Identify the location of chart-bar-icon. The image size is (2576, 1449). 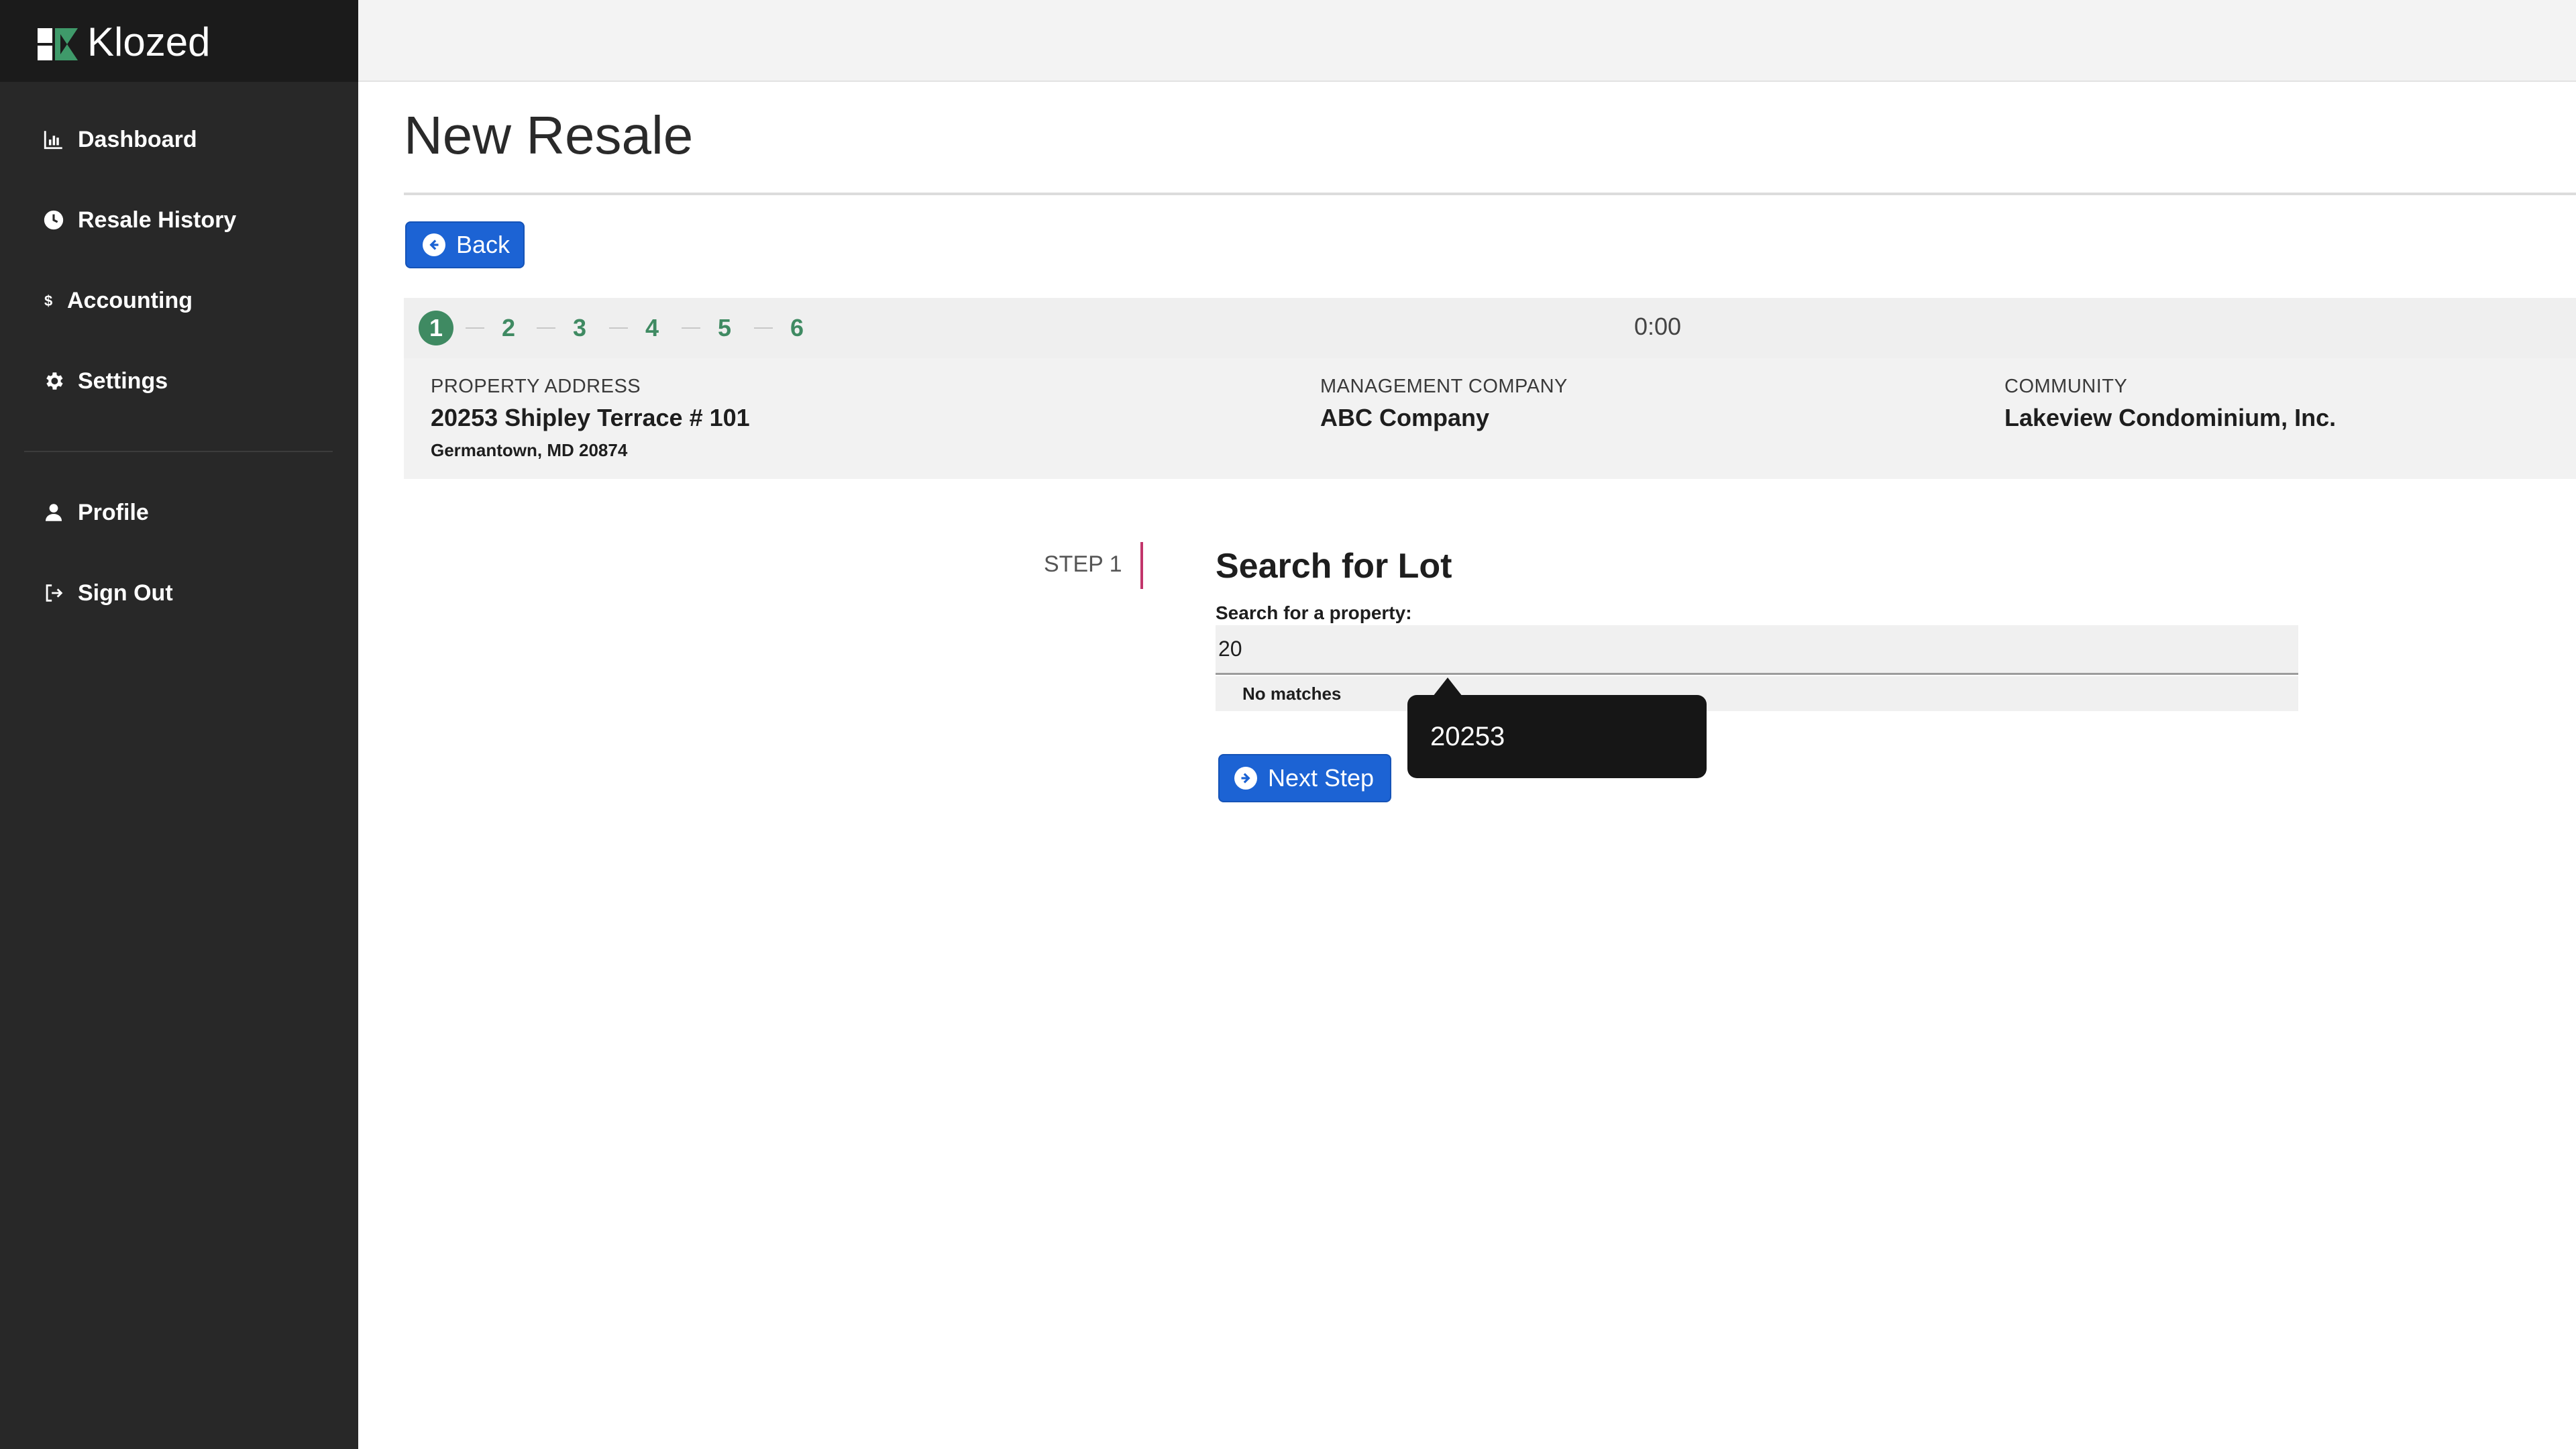
(54, 139).